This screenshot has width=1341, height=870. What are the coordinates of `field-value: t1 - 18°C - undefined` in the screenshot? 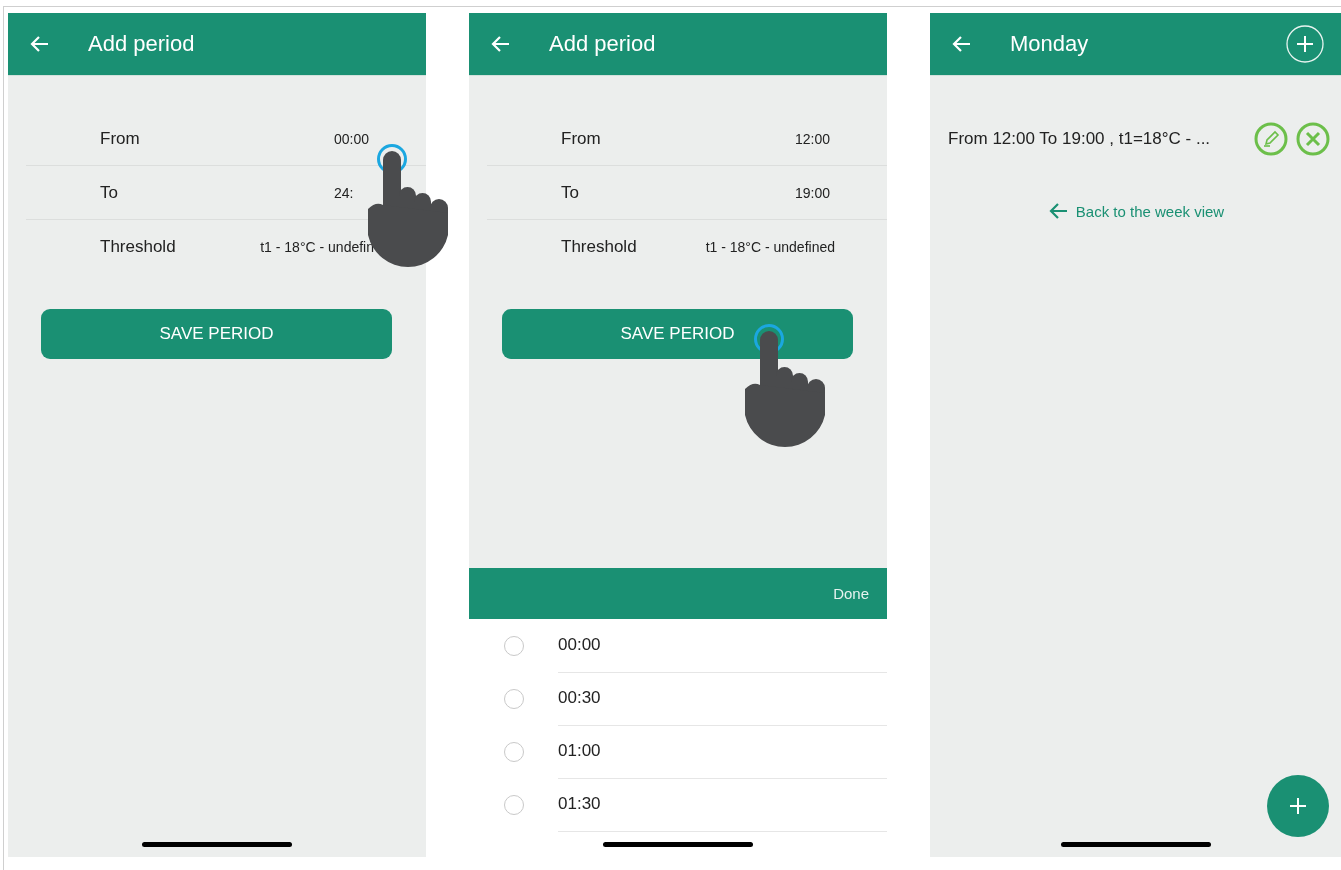 It's located at (770, 246).